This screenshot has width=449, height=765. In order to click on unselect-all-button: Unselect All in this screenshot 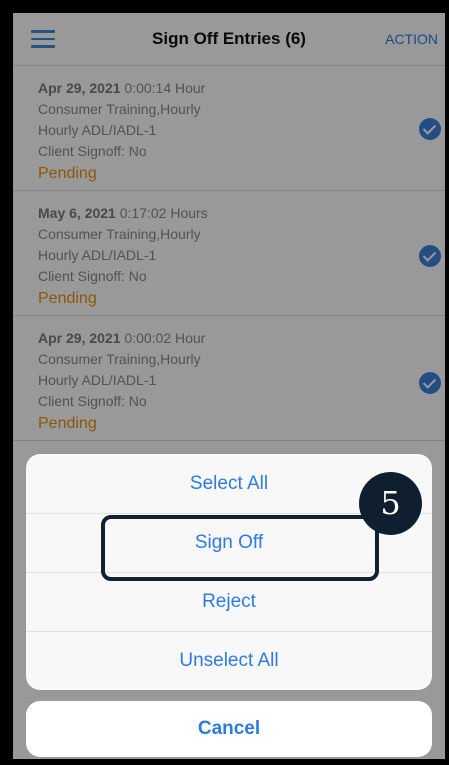, I will do `click(229, 660)`.